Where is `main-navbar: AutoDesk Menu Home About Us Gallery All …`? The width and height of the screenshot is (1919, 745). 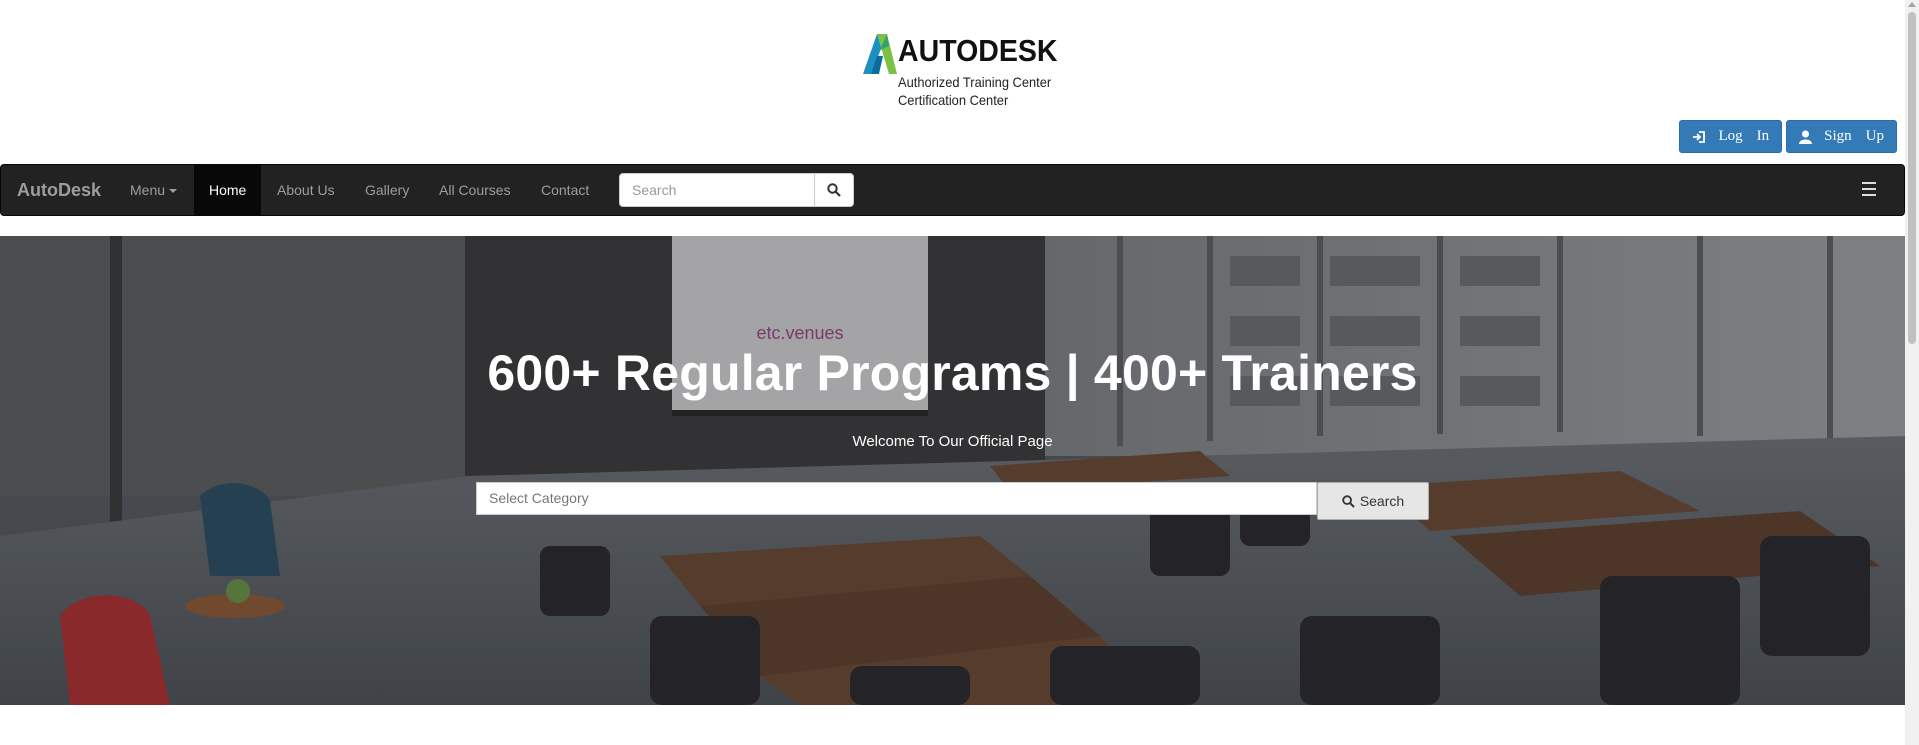
main-navbar: AutoDesk Menu Home About Us Gallery All … is located at coordinates (952, 190).